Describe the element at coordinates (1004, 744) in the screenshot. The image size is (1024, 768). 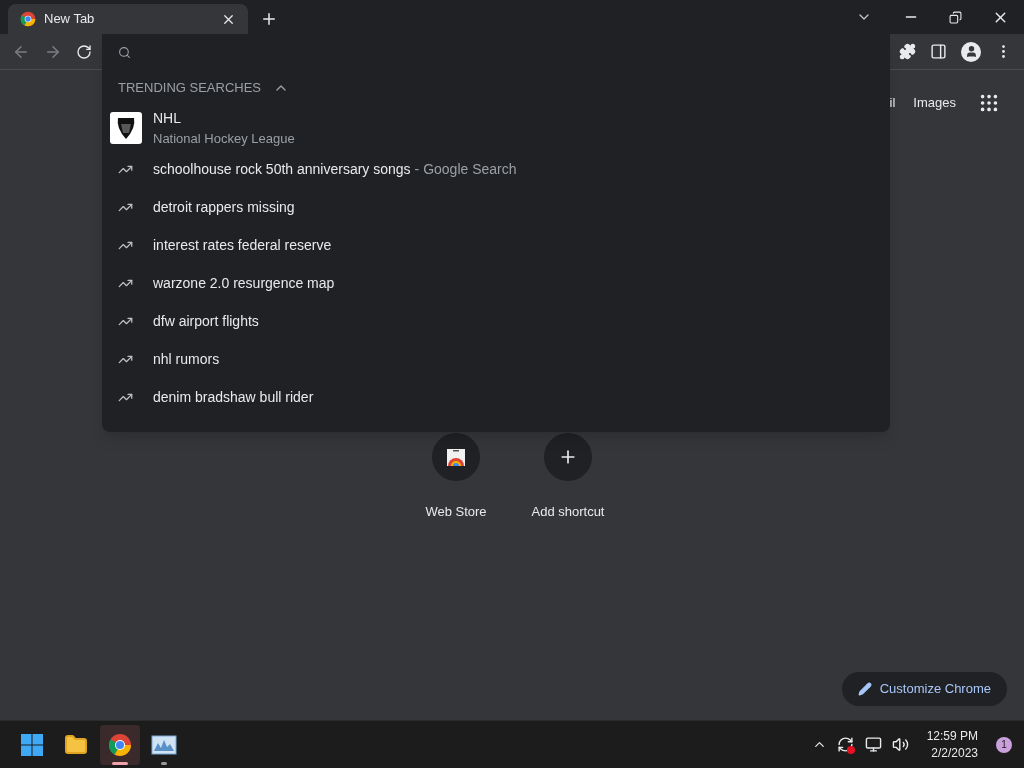
I see `notification-badge: 1` at that location.